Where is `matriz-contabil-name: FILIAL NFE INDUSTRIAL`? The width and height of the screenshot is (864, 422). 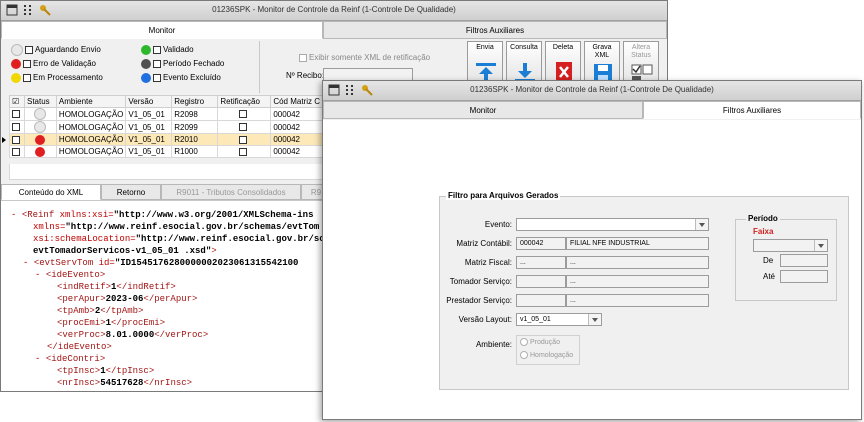
matriz-contabil-name: FILIAL NFE INDUSTRIAL is located at coordinates (637, 243).